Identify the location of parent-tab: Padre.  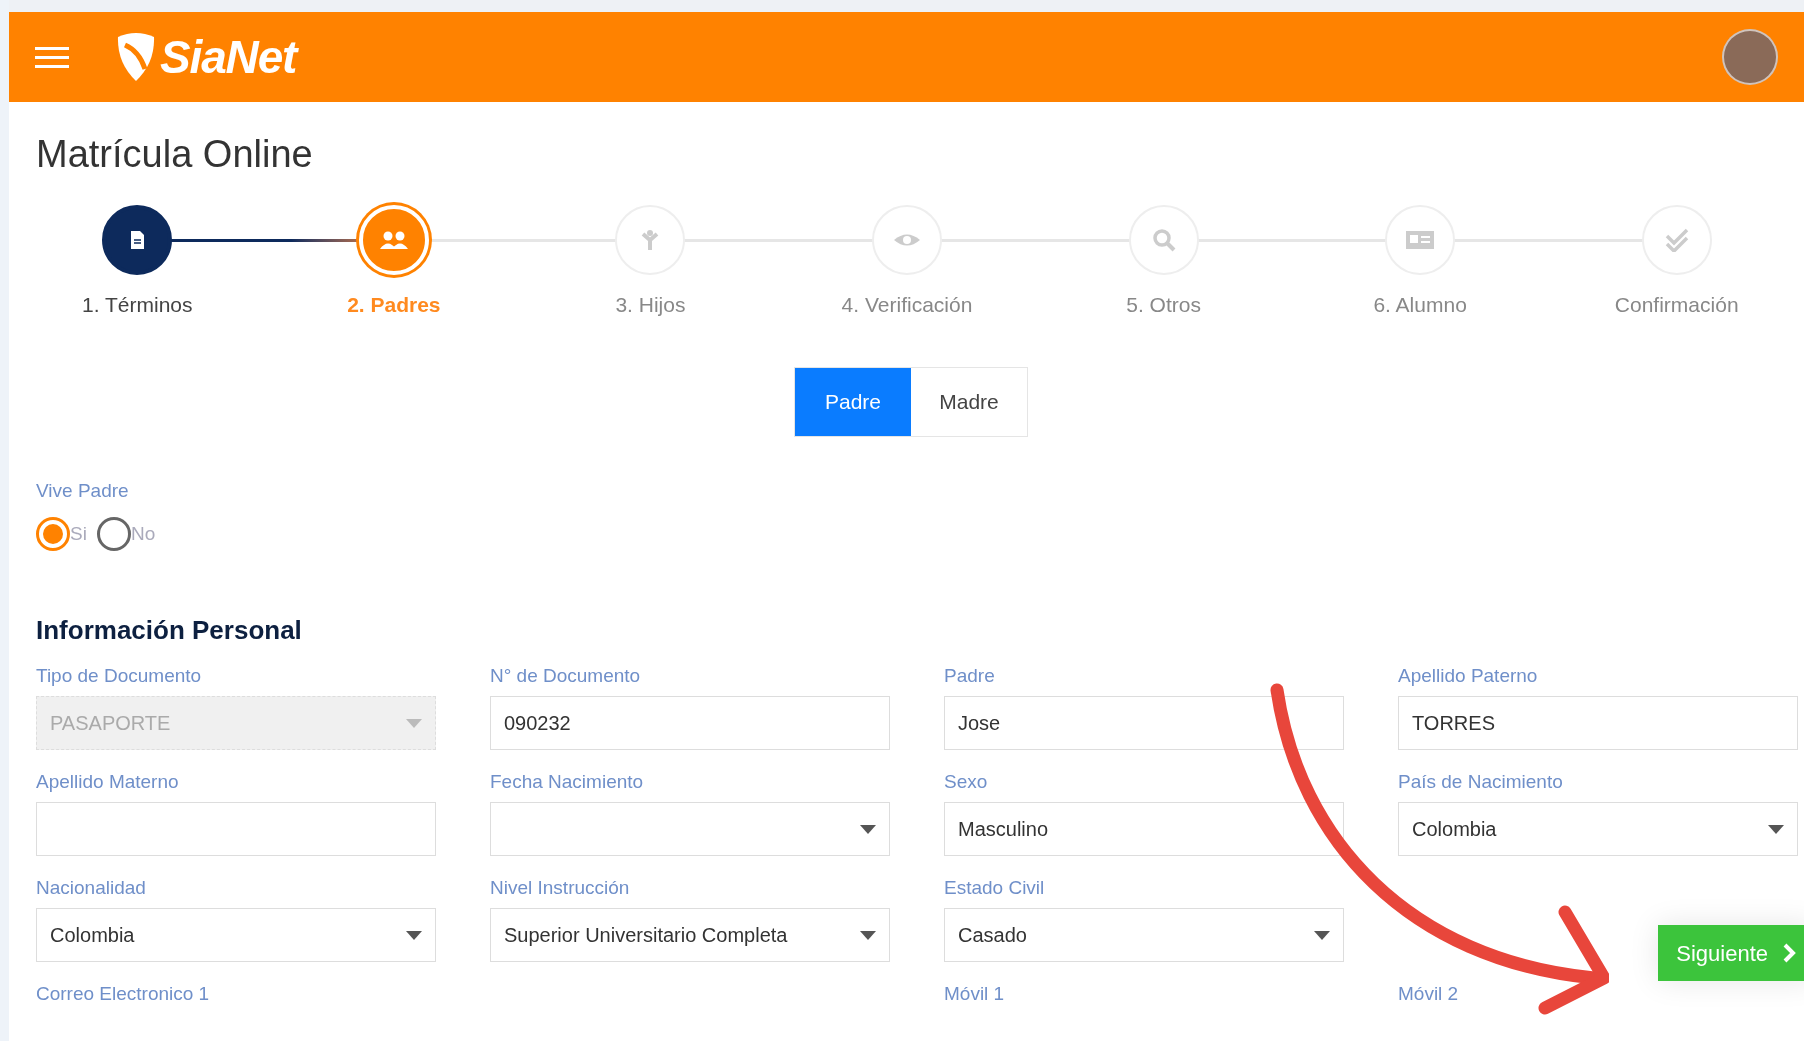
(853, 401).